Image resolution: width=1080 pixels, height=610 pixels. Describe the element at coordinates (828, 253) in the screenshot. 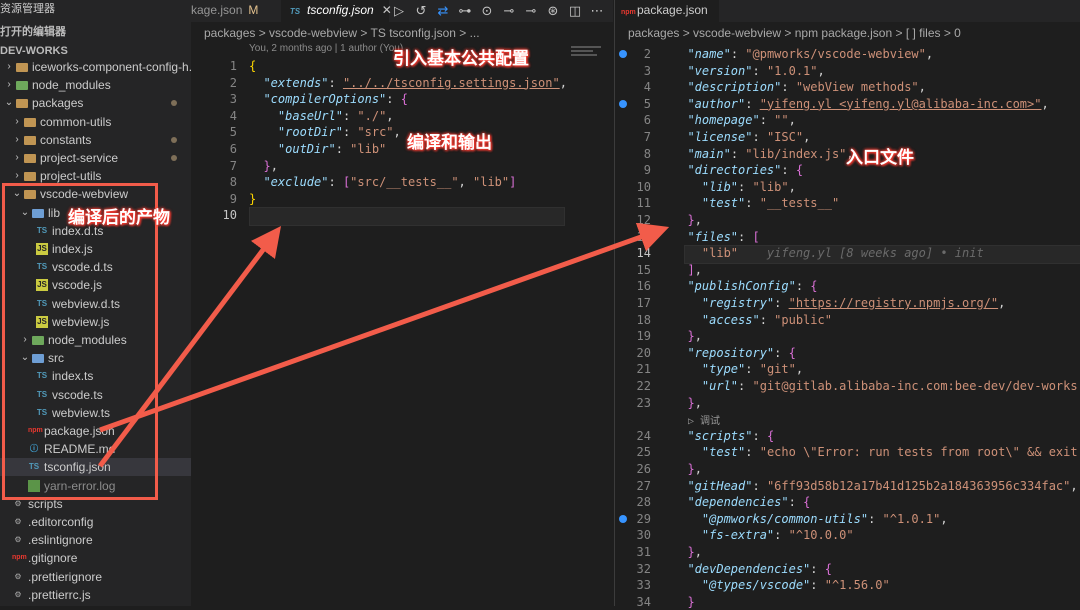

I see `code-line: "lib" yifeng.yl [8 weeks ago] • init` at that location.